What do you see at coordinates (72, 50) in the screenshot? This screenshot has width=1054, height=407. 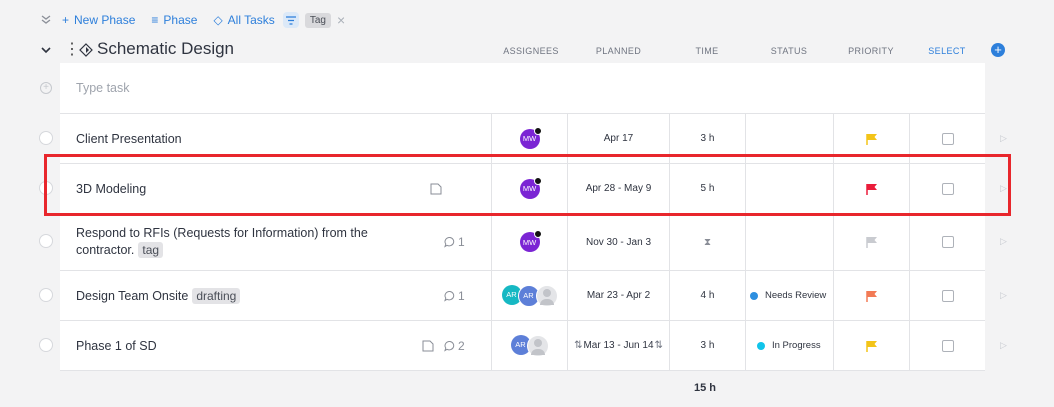 I see `more-options-icon: ⋮` at bounding box center [72, 50].